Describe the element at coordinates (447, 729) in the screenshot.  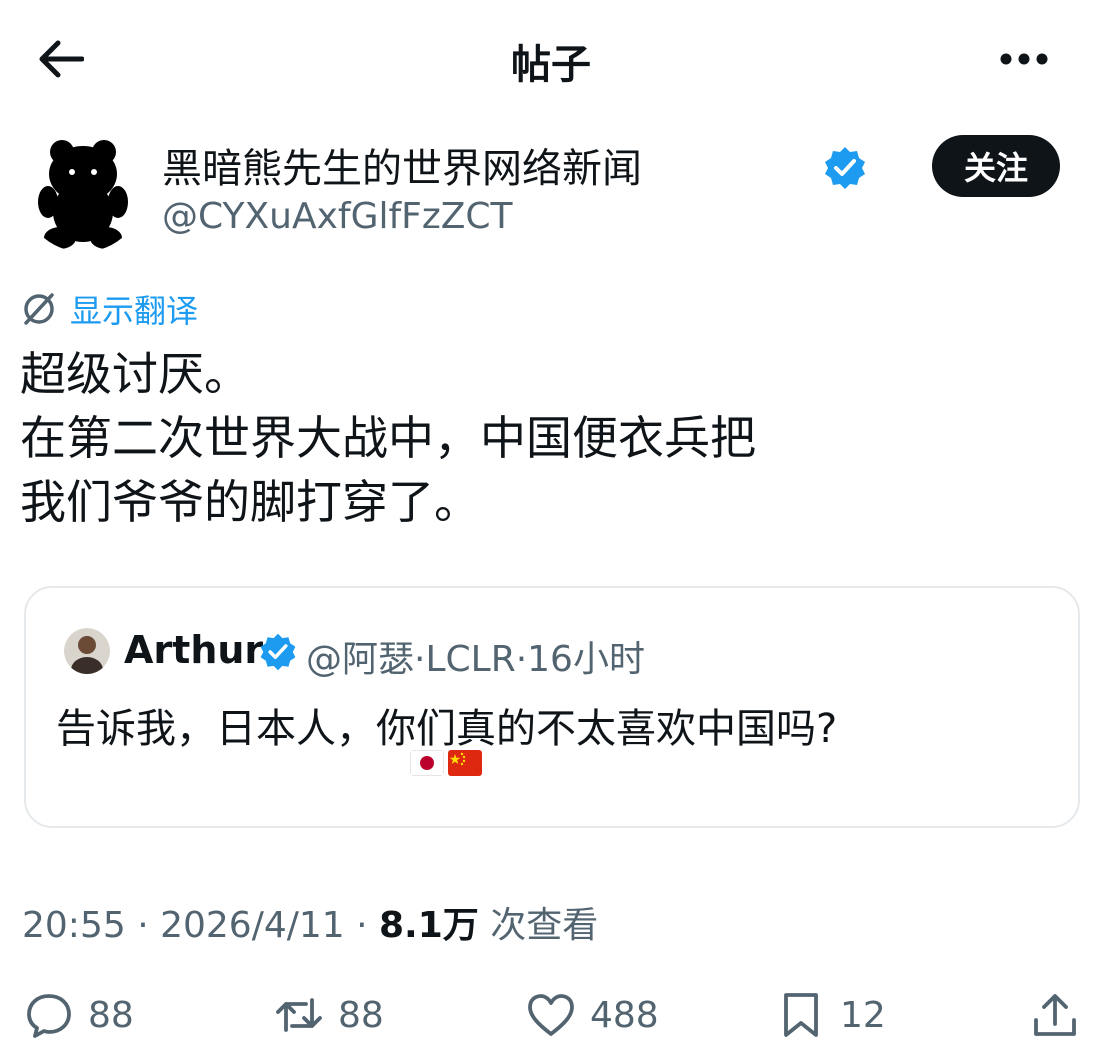
I see `quote-text: 告诉我，日本人，你们真的不太喜欢中国吗?` at that location.